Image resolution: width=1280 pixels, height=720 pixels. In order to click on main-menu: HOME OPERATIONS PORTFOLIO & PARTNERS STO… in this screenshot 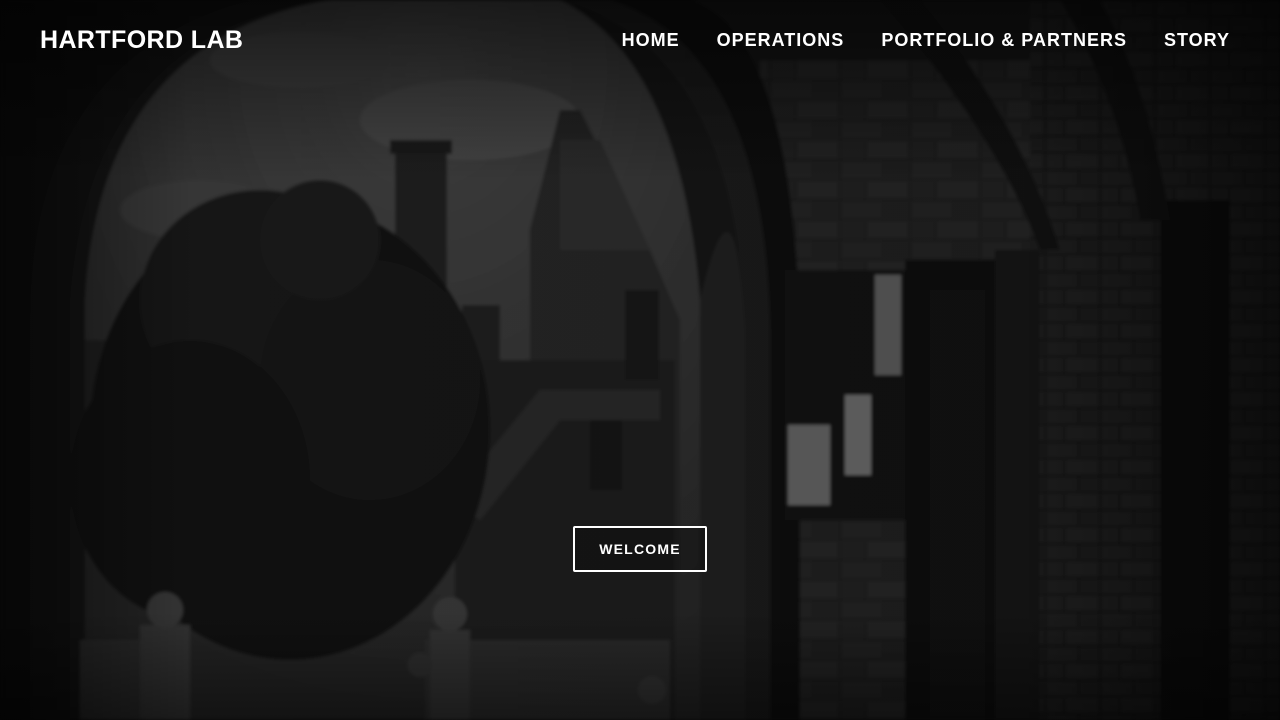, I will do `click(926, 40)`.